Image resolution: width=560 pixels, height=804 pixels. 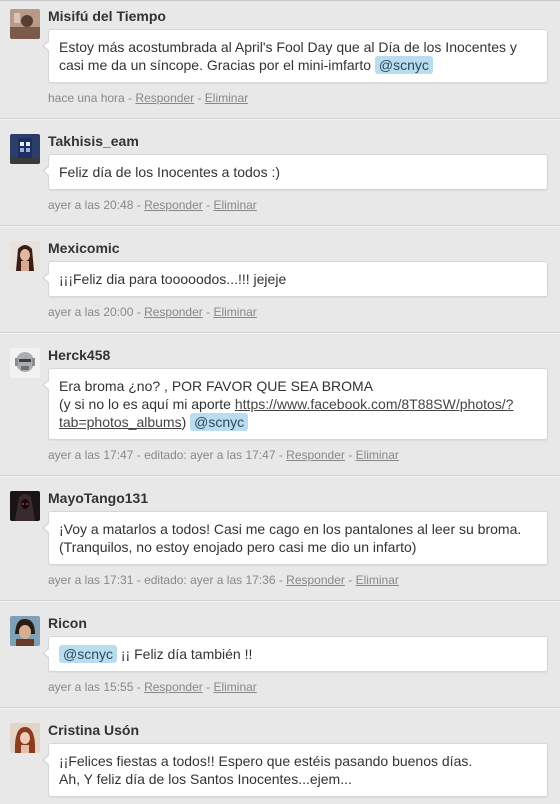 I want to click on comment-time: hace una hora, so click(x=86, y=98).